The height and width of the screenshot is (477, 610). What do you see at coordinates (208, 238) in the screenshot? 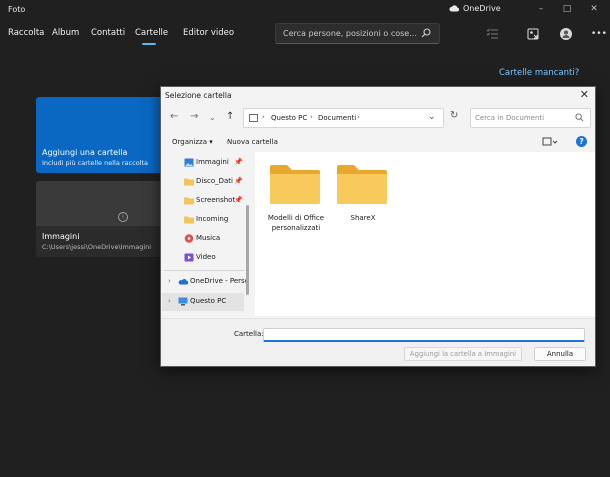
I see `nav-item-label: Musica` at bounding box center [208, 238].